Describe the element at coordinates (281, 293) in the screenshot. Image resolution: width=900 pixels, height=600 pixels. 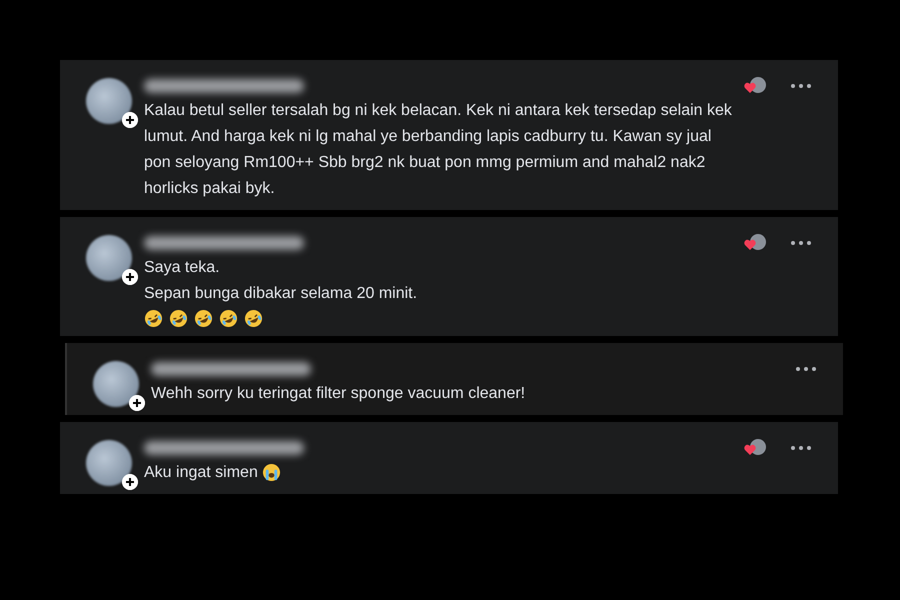
I see `comment-text: Sepan bunga dibakar selama 20 minit.` at that location.